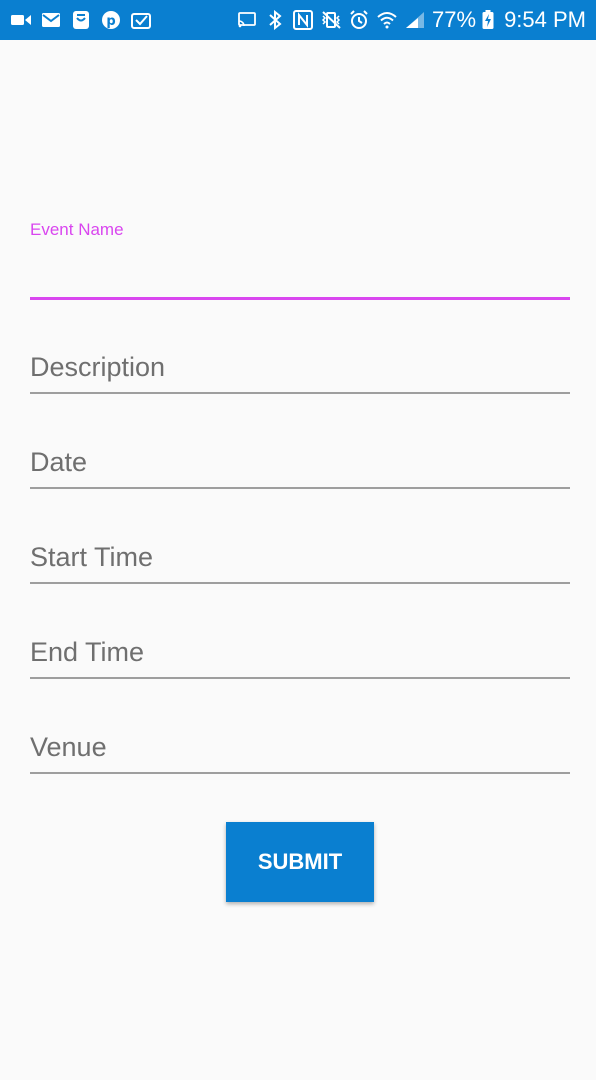 The width and height of the screenshot is (596, 1080). What do you see at coordinates (300, 583) in the screenshot?
I see `start-time-underline` at bounding box center [300, 583].